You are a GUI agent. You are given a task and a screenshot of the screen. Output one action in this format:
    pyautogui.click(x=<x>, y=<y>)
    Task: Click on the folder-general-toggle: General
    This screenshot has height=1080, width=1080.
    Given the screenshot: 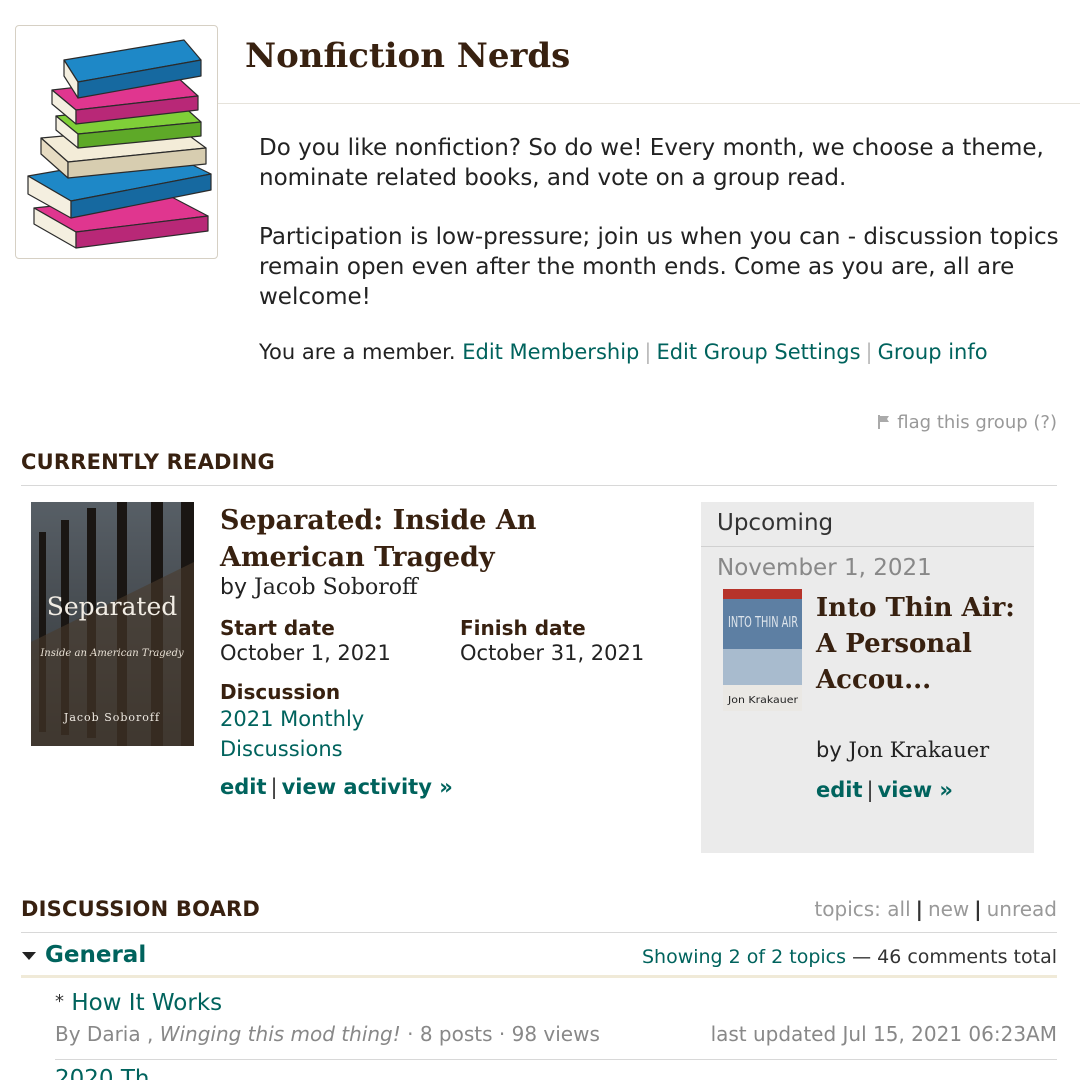 What is the action you would take?
    pyautogui.click(x=83, y=955)
    